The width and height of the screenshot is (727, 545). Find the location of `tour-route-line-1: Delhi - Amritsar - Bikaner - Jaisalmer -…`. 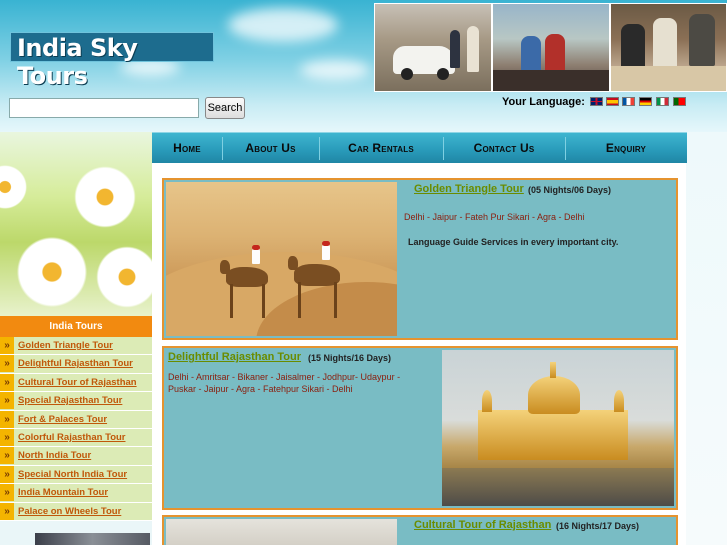

tour-route-line-1: Delhi - Amritsar - Bikaner - Jaisalmer -… is located at coordinates (284, 377).